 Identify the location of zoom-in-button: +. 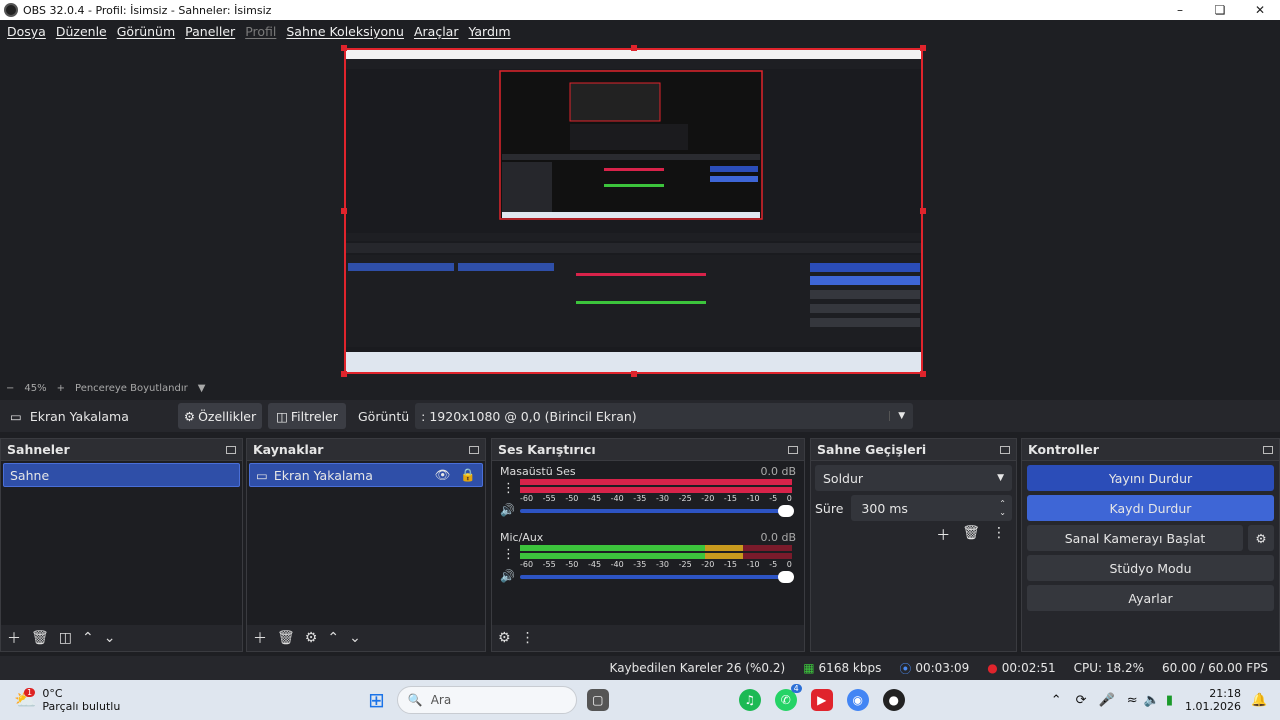
(61, 388).